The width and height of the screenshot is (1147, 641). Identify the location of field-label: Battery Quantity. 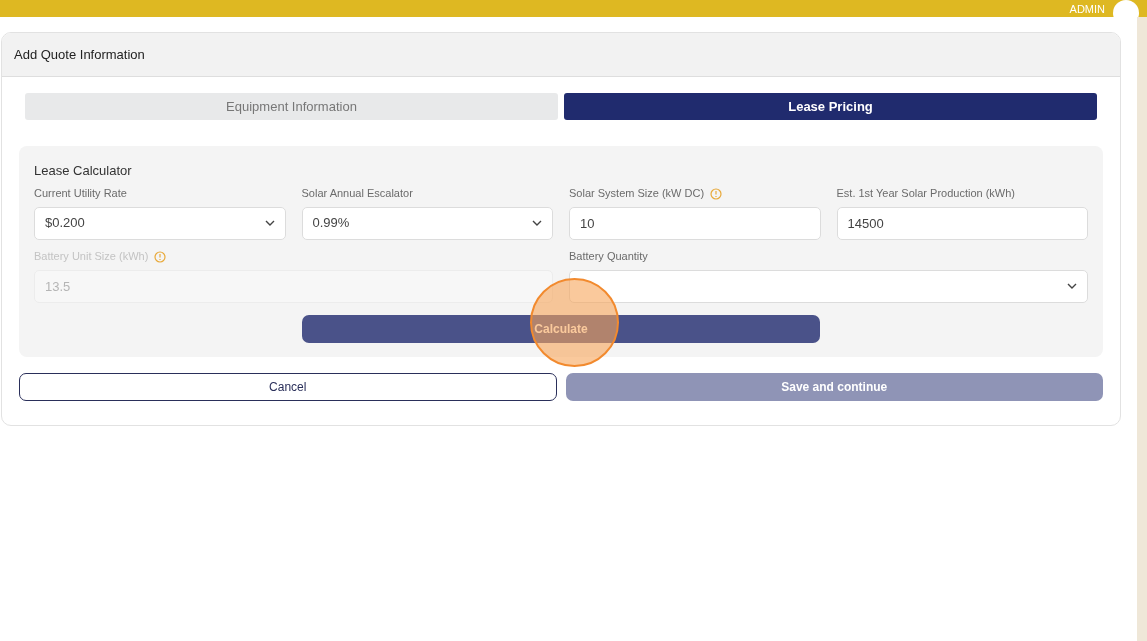
(608, 257).